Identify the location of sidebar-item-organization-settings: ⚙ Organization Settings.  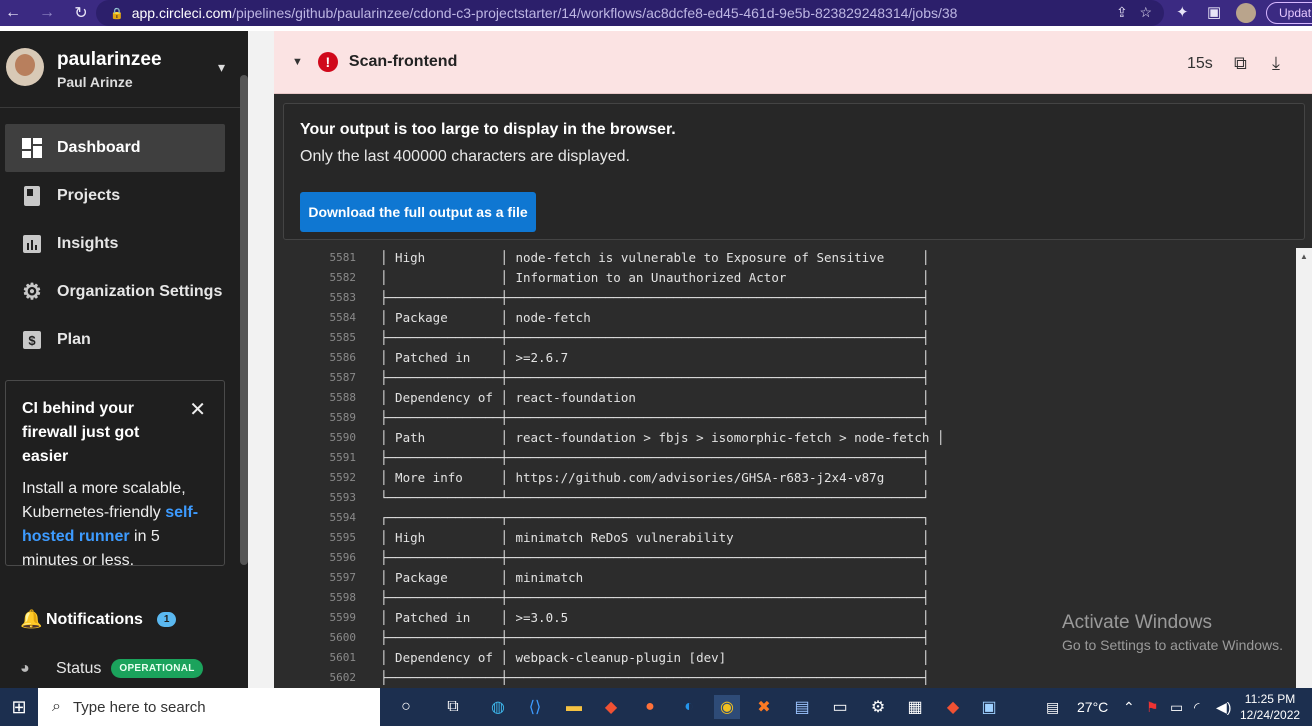
(115, 292).